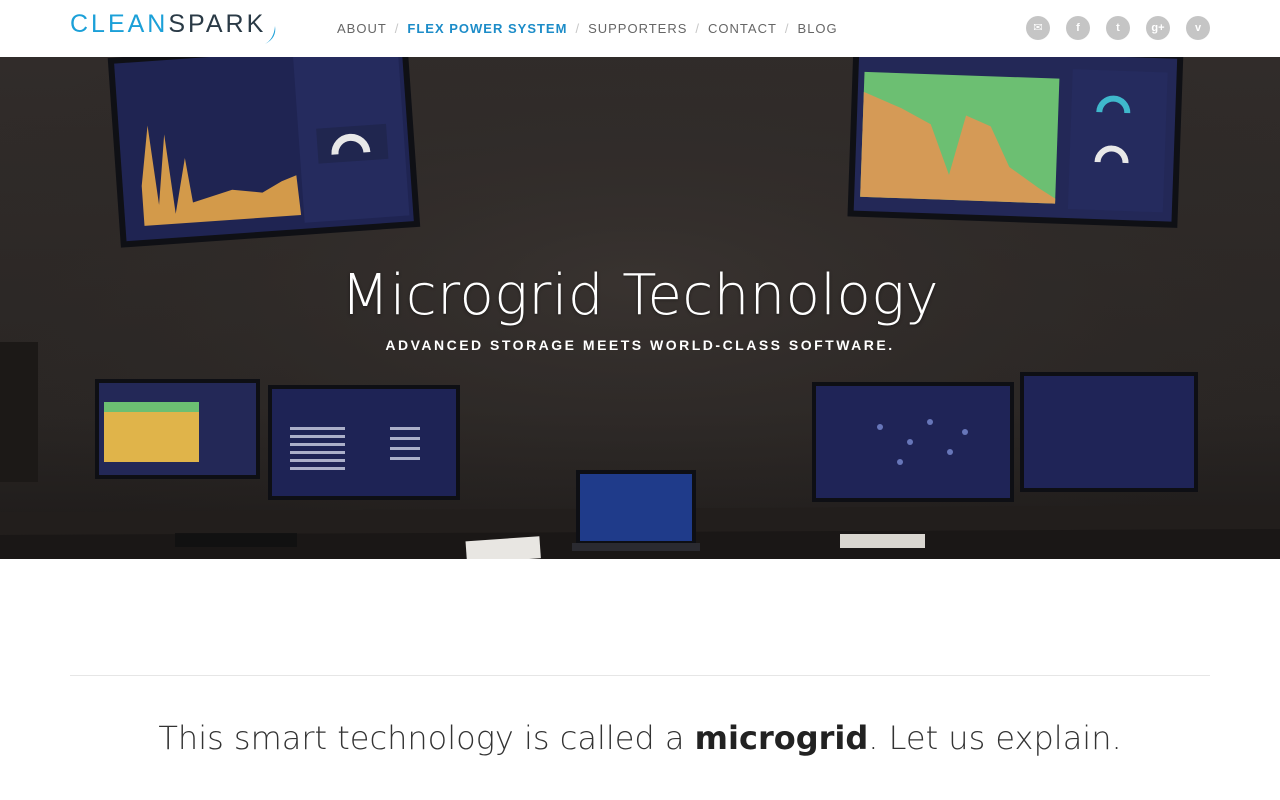  What do you see at coordinates (640, 295) in the screenshot?
I see `hero-title: Microgrid Technology` at bounding box center [640, 295].